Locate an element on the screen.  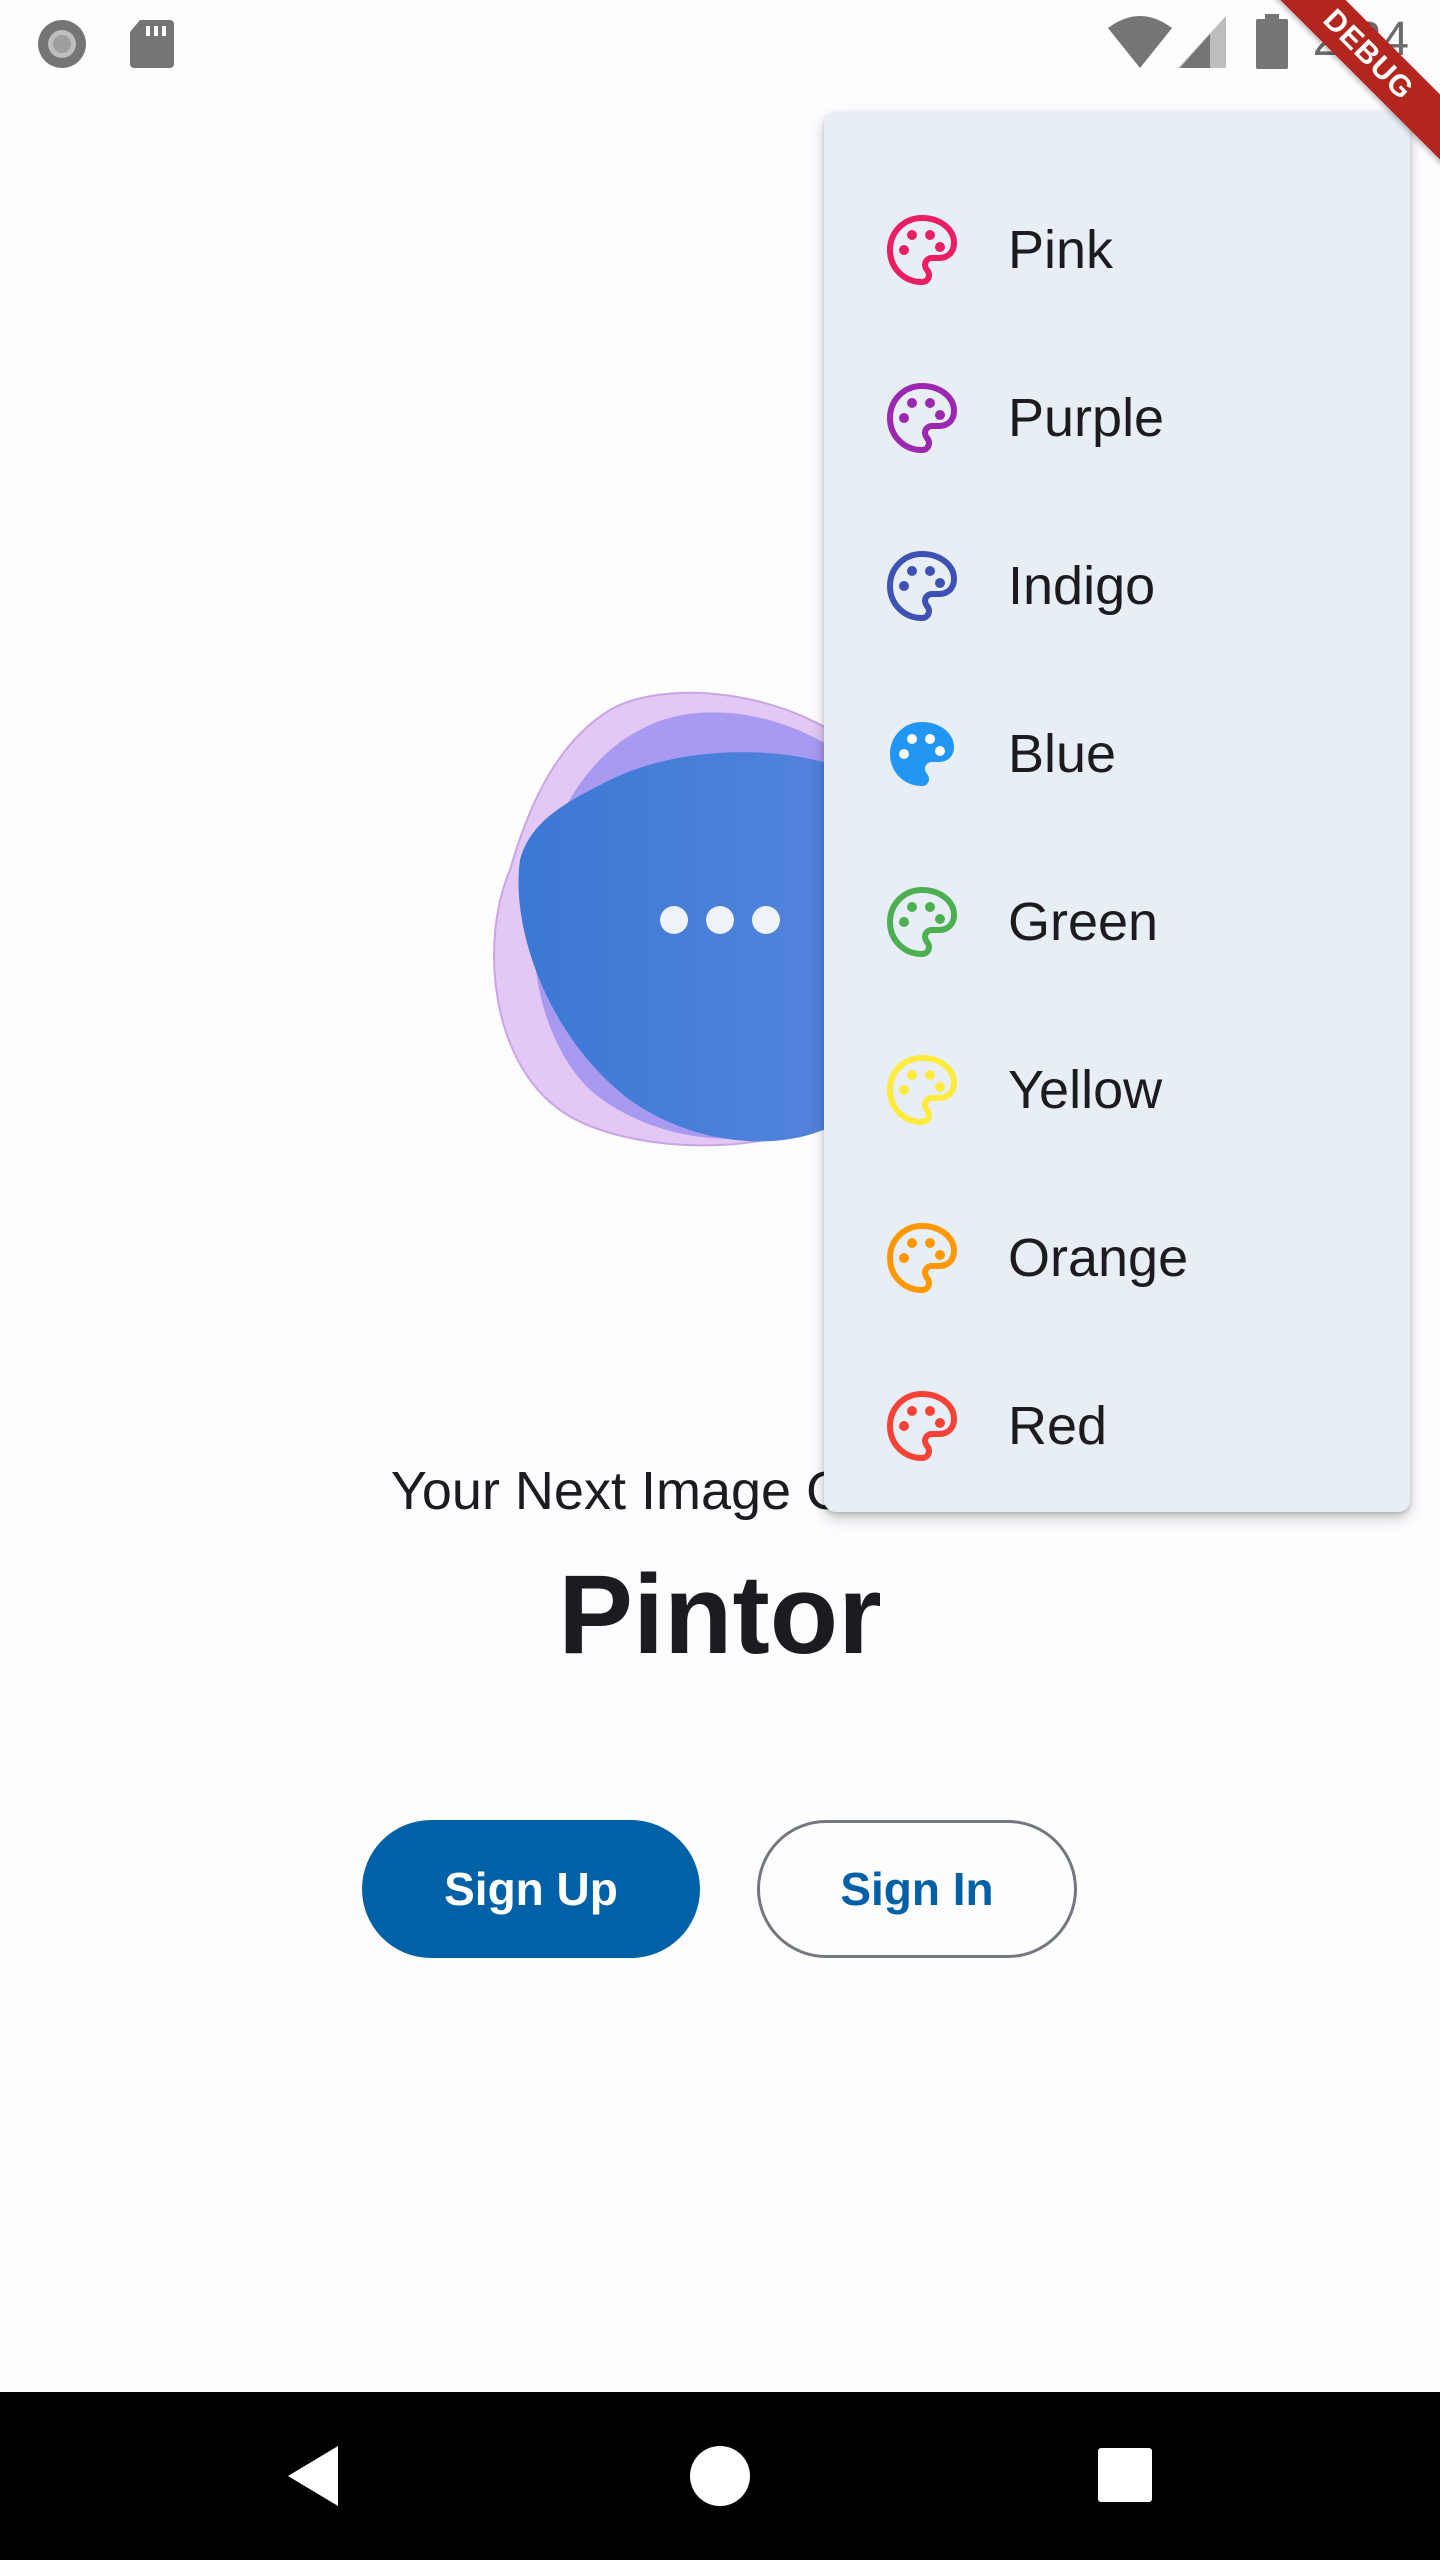
menu-item-label: Green is located at coordinates (1083, 922).